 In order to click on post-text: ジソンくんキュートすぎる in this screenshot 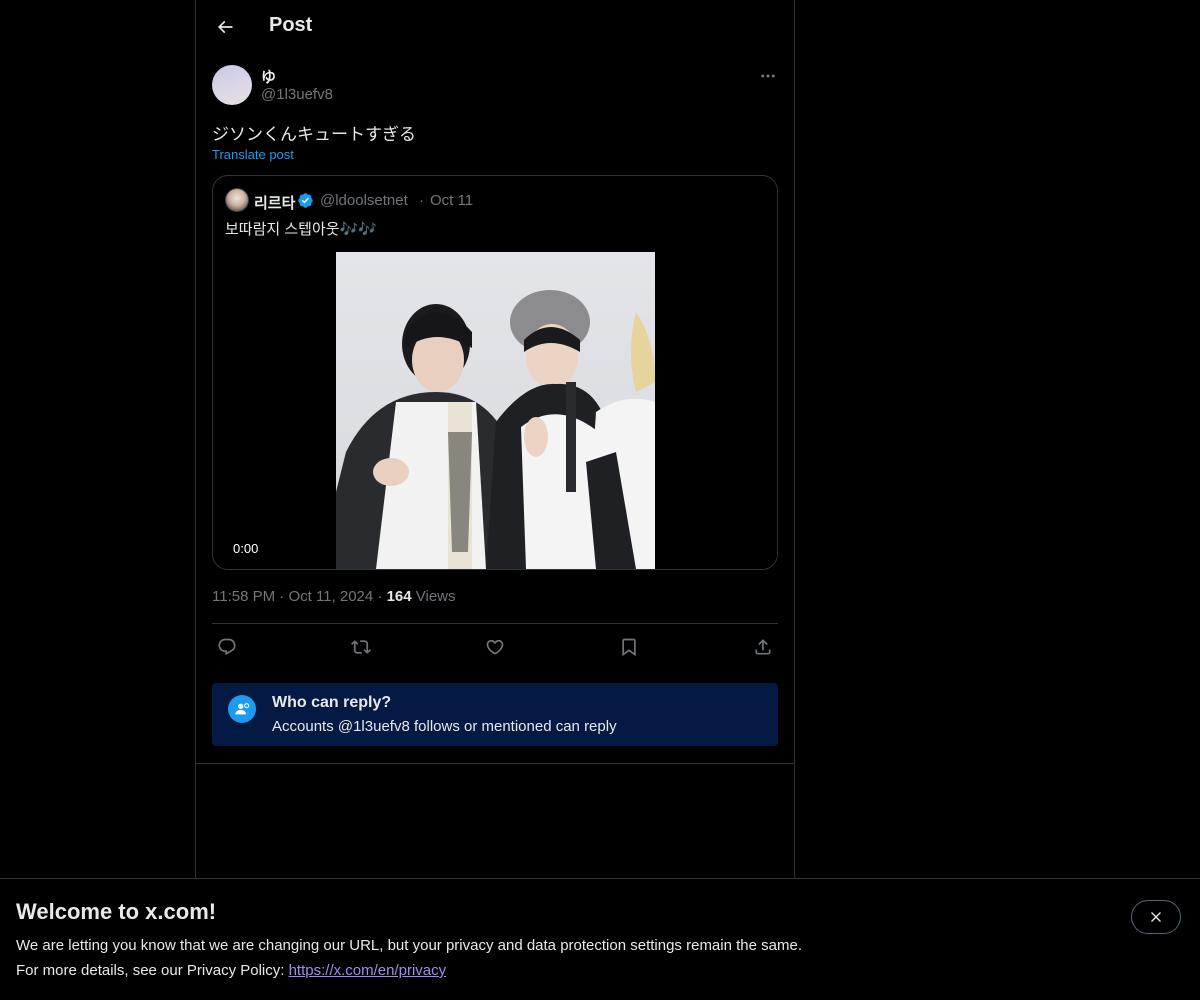, I will do `click(314, 134)`.